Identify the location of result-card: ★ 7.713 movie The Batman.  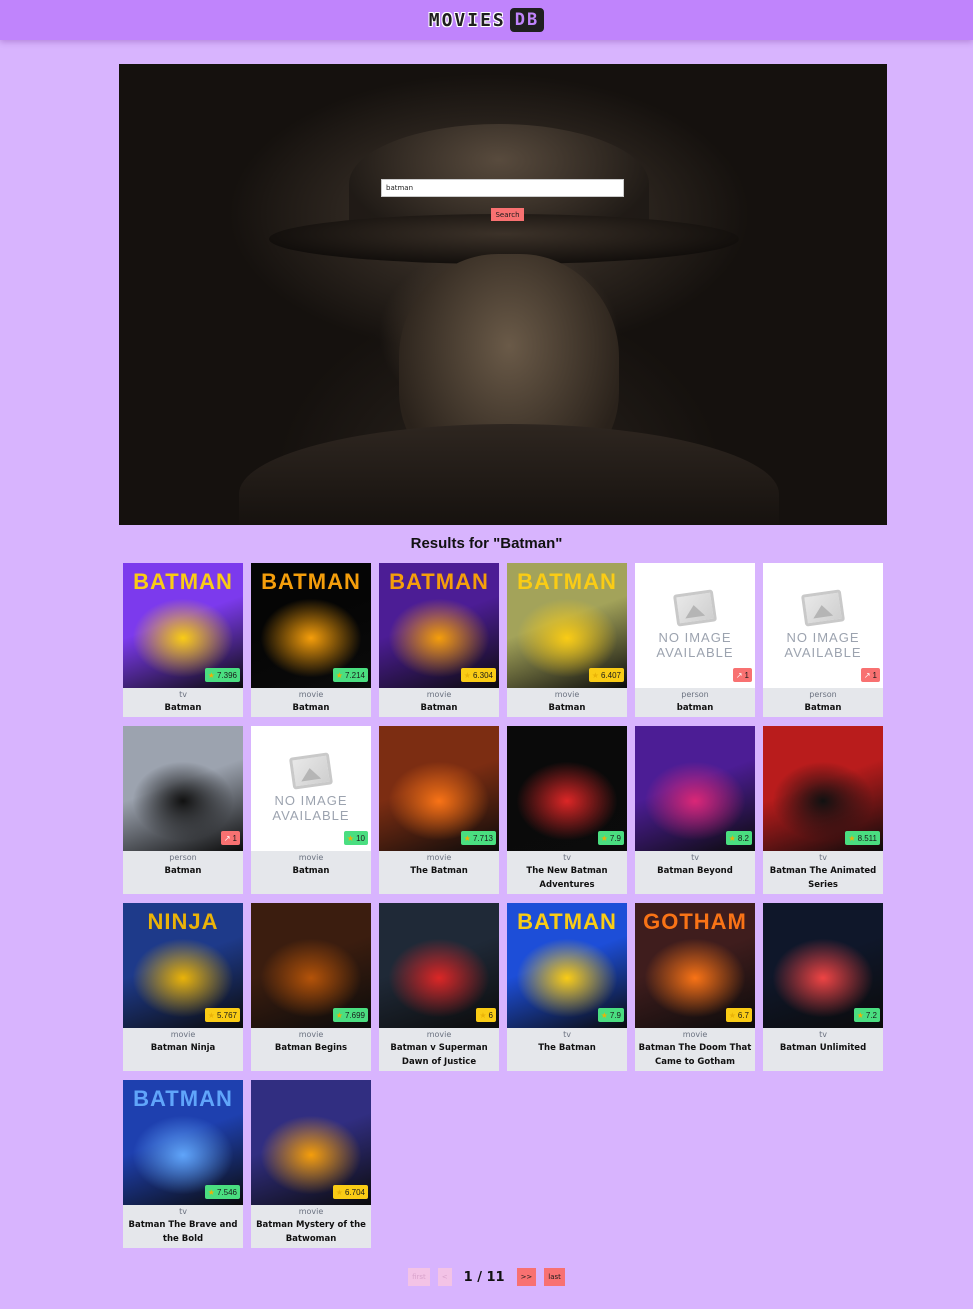
(439, 810).